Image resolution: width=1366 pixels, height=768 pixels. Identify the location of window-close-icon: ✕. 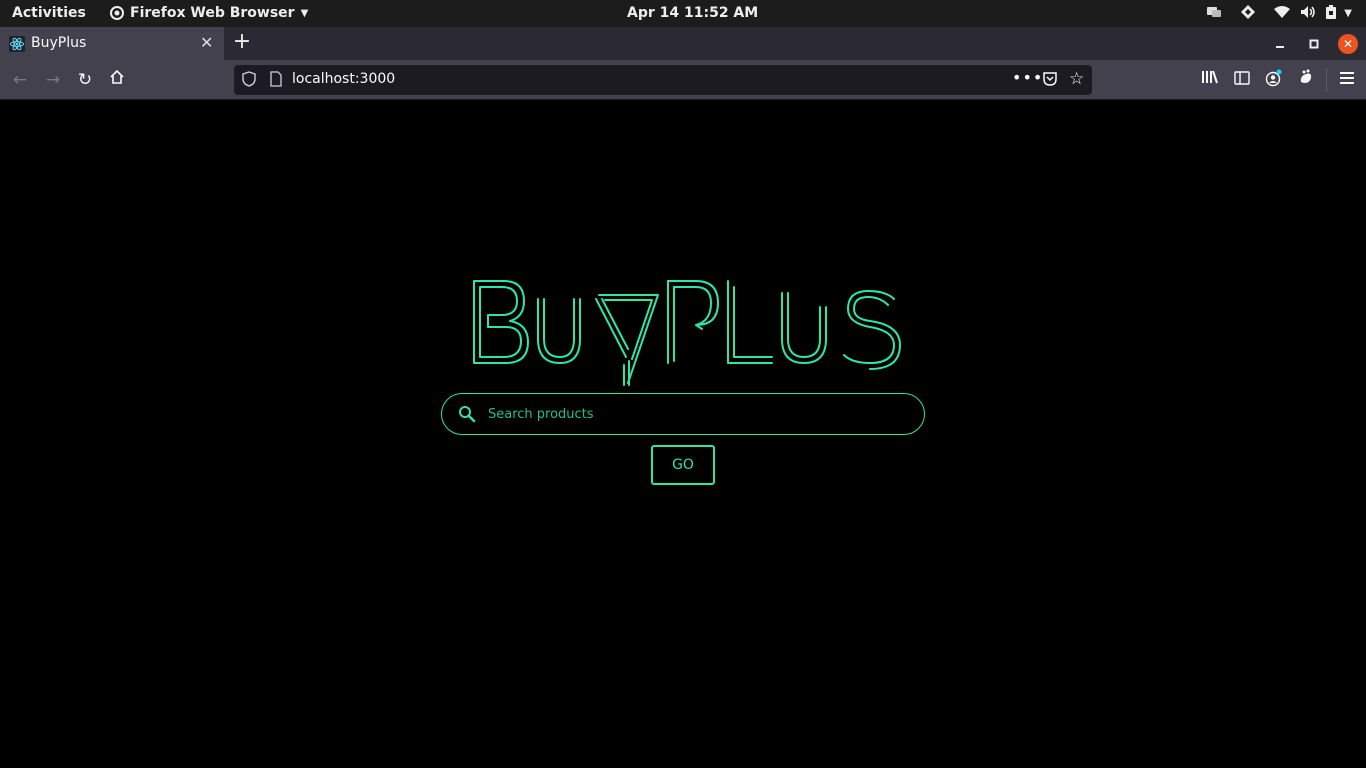
(1348, 44).